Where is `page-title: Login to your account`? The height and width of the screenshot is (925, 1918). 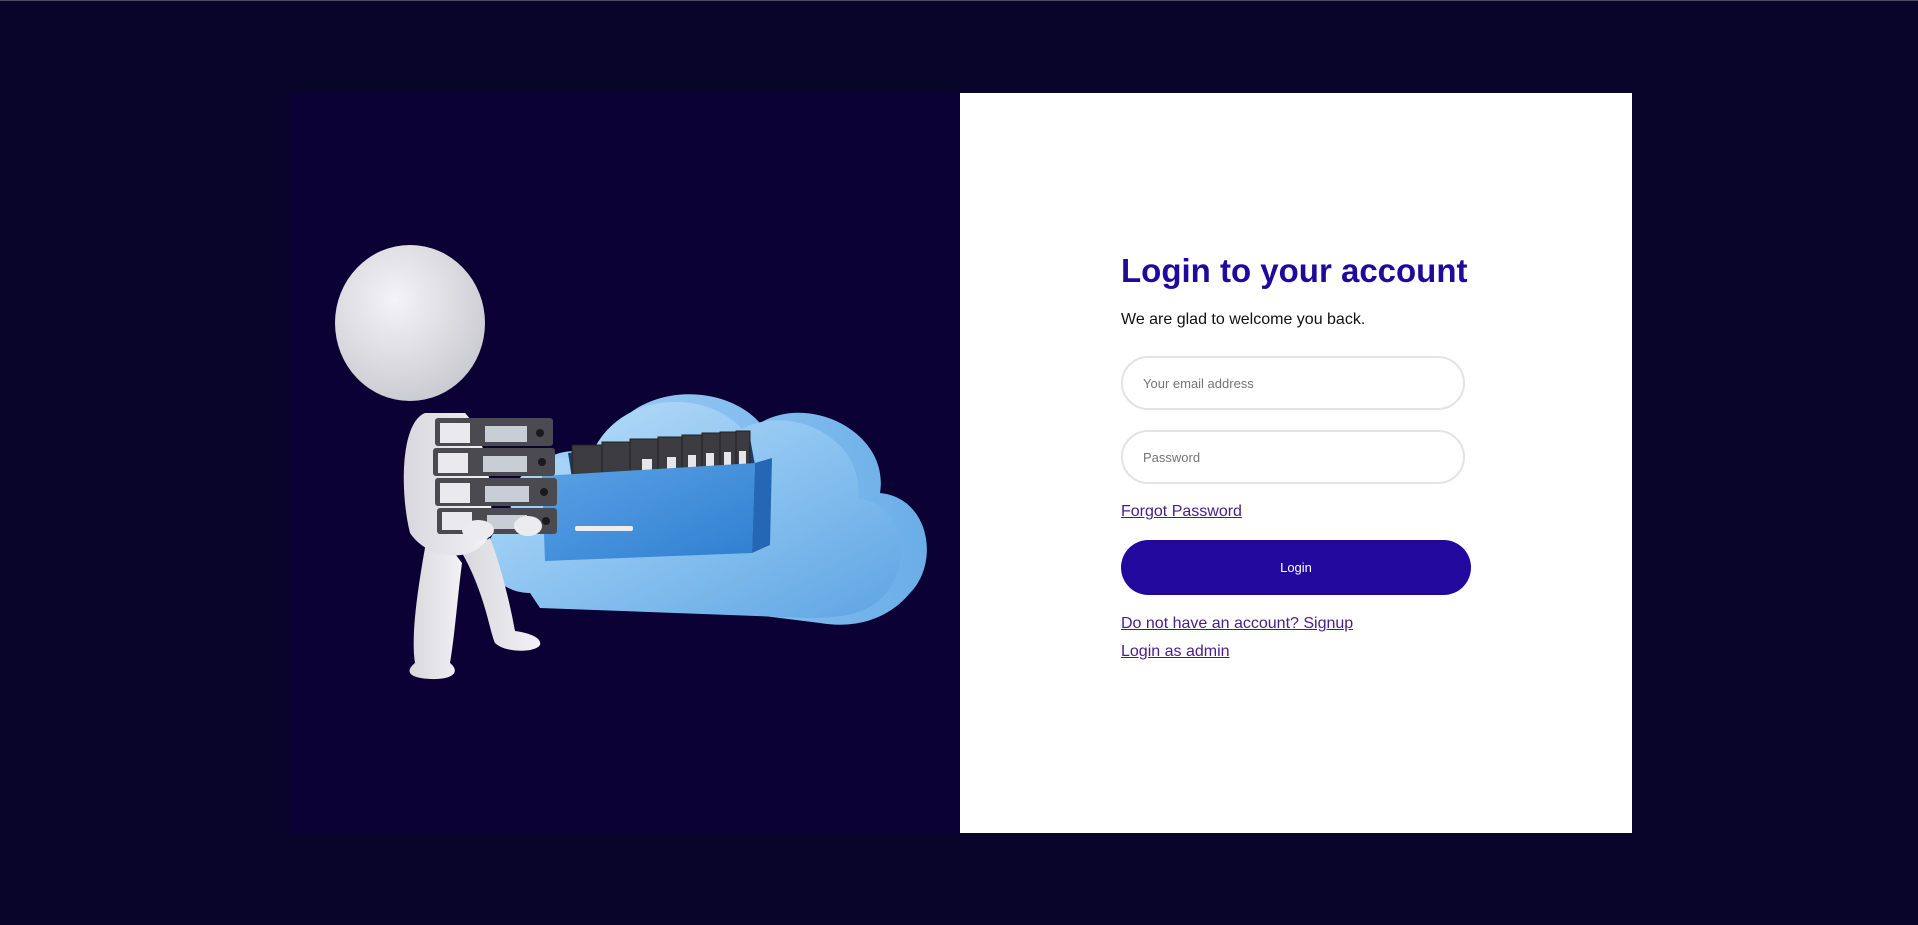 page-title: Login to your account is located at coordinates (1294, 270).